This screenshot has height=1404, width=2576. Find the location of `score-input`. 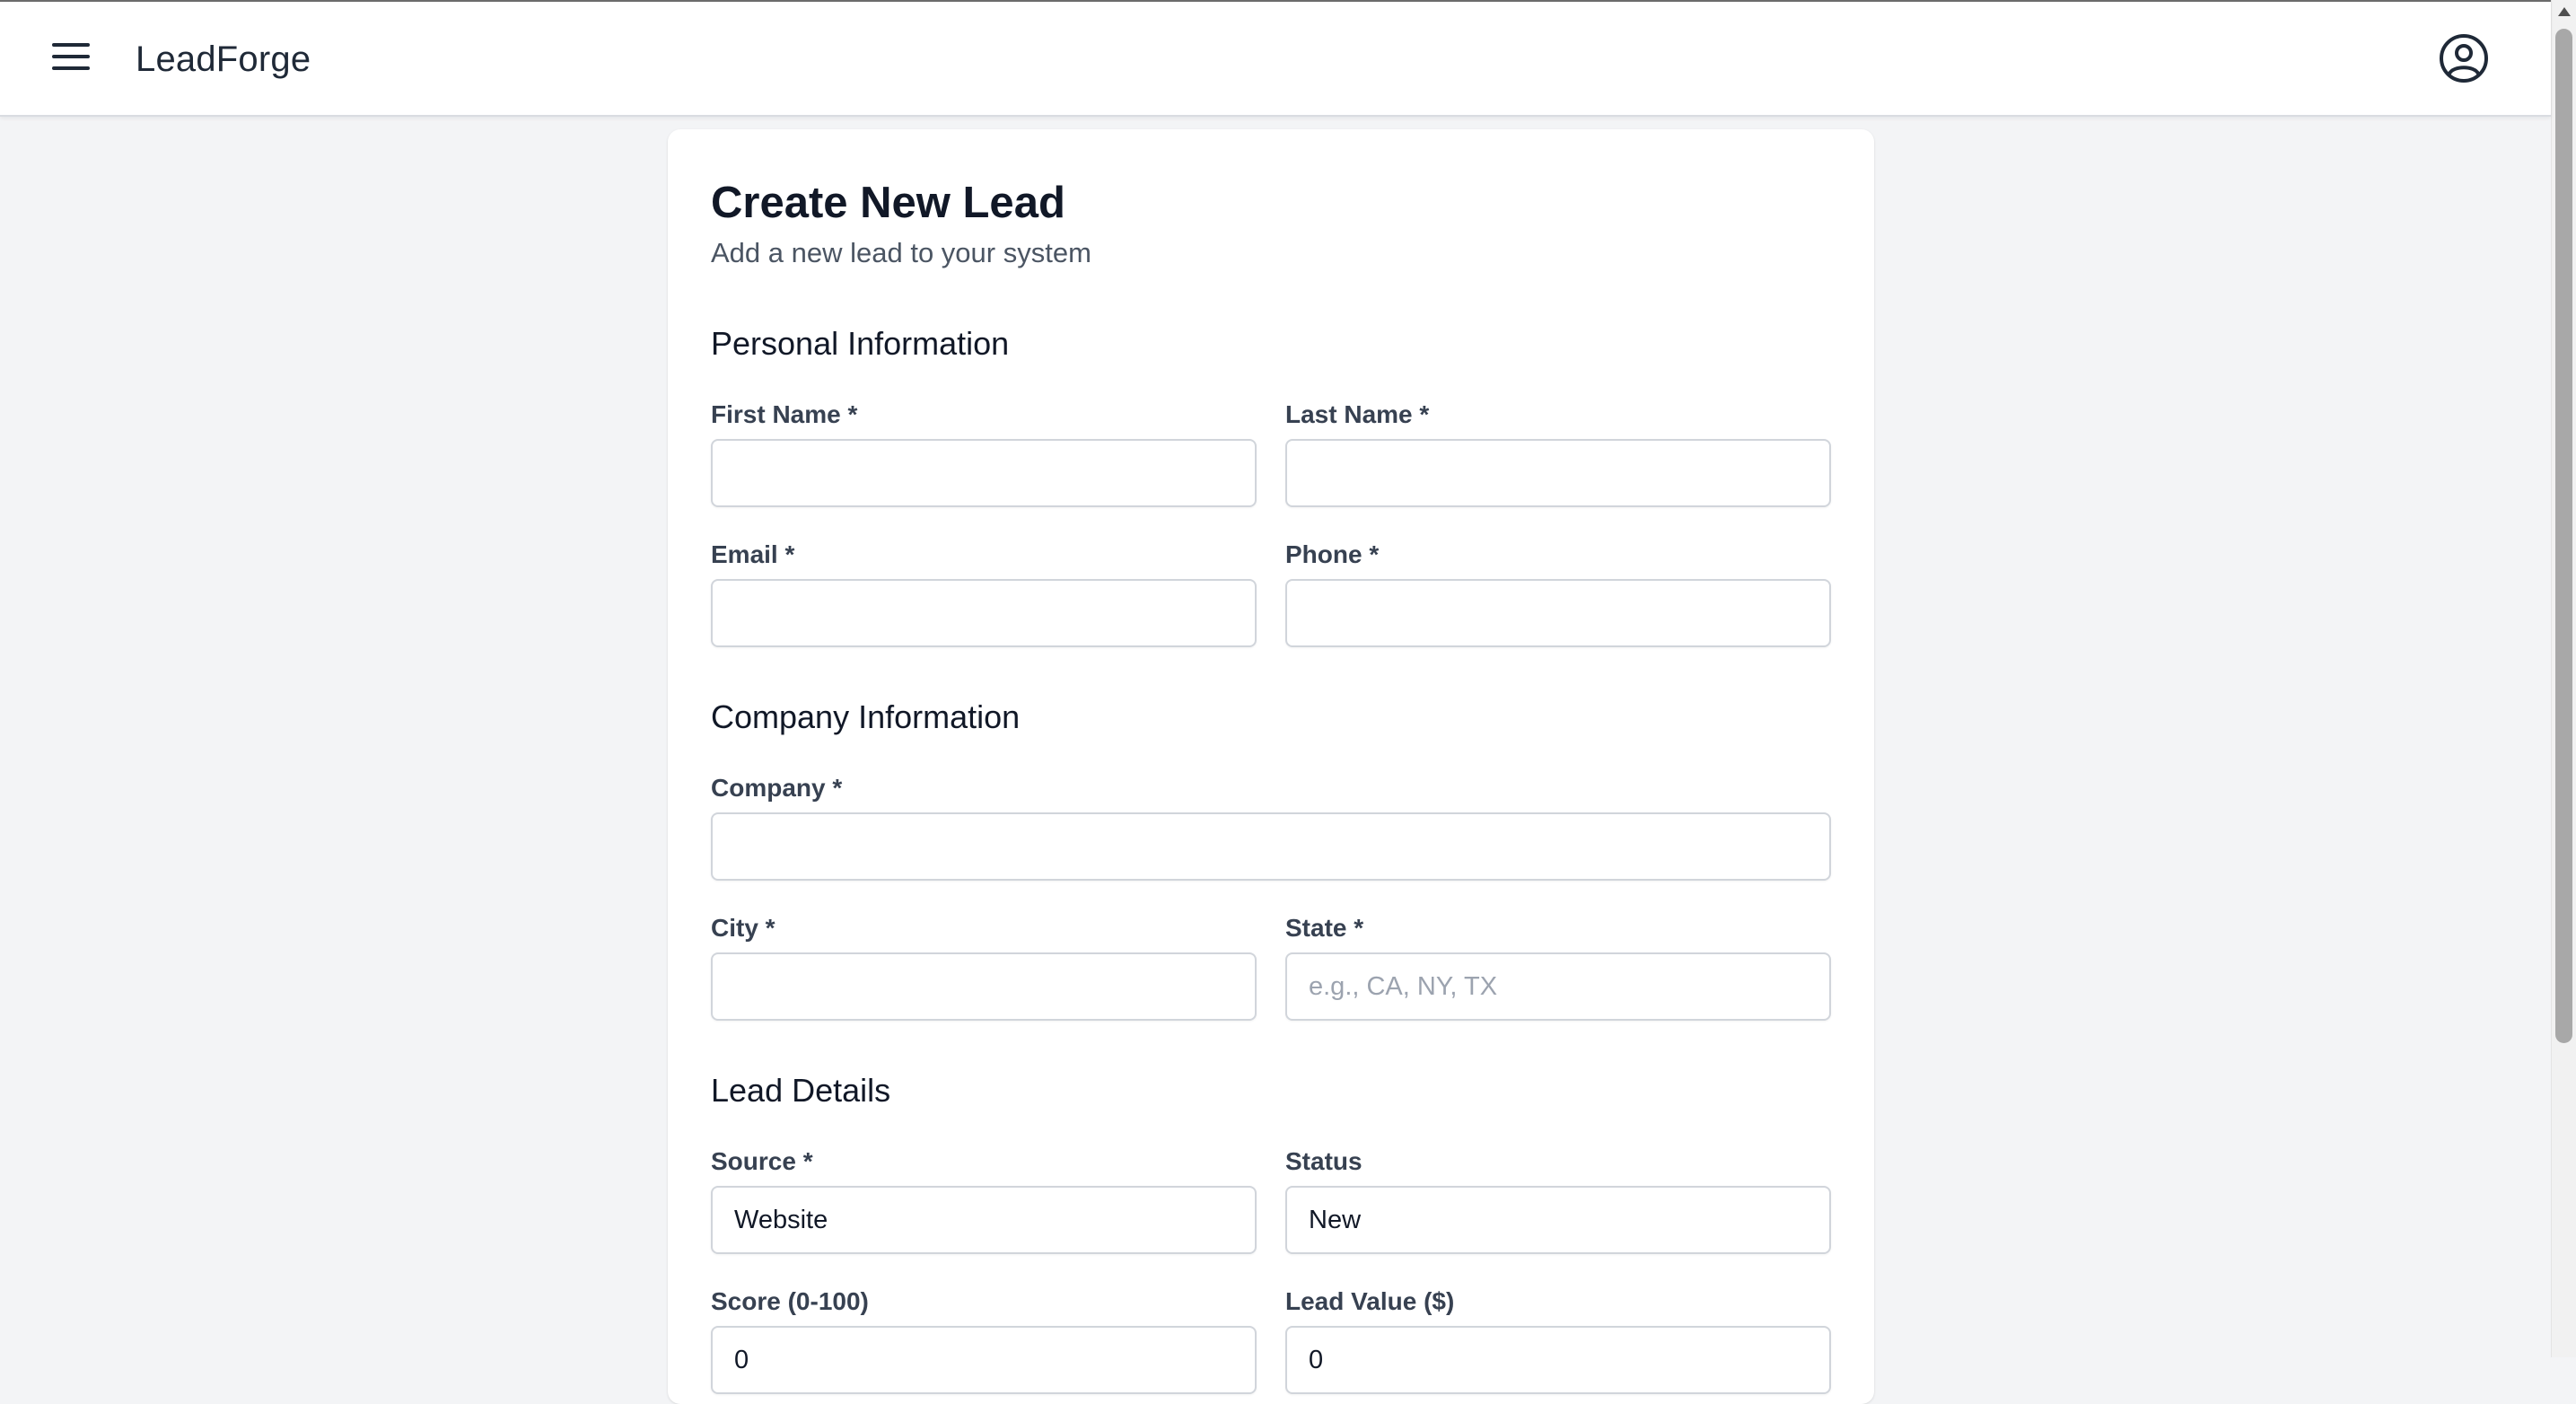

score-input is located at coordinates (984, 1360).